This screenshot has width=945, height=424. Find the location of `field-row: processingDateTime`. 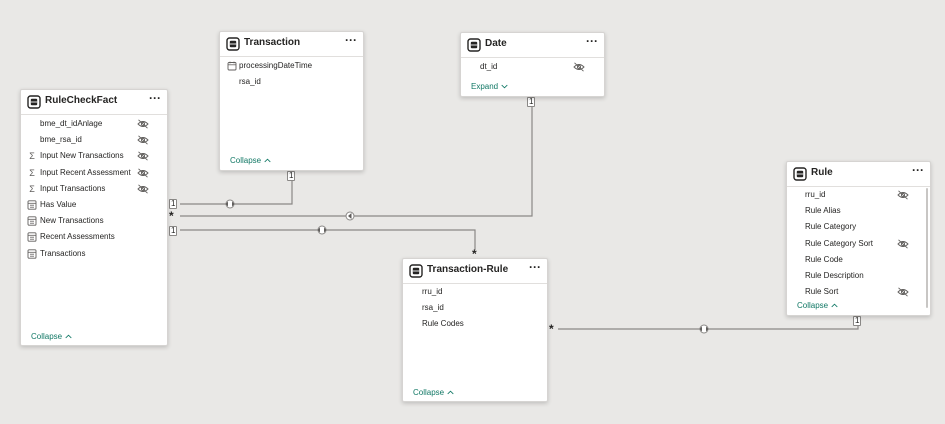

field-row: processingDateTime is located at coordinates (291, 66).